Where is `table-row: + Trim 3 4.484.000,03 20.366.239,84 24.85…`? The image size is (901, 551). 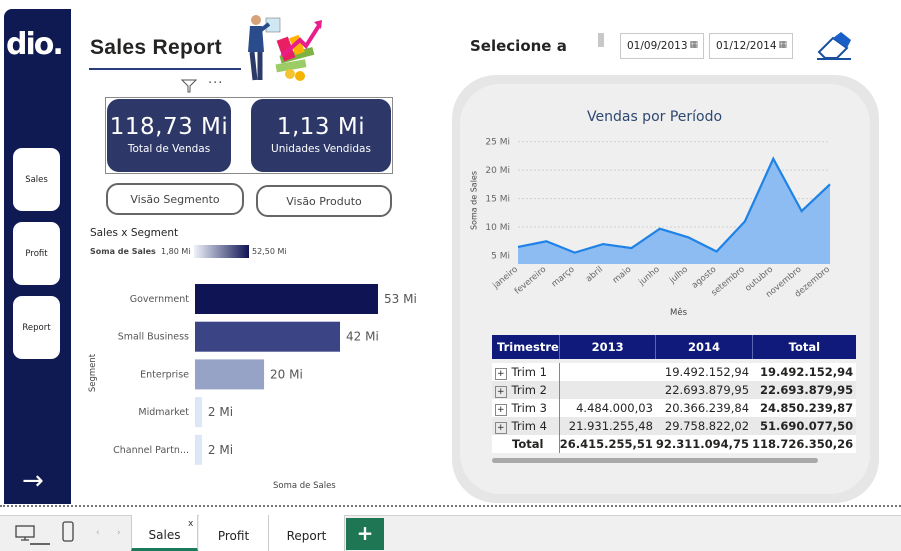
table-row: + Trim 3 4.484.000,03 20.366.239,84 24.85… is located at coordinates (674, 408).